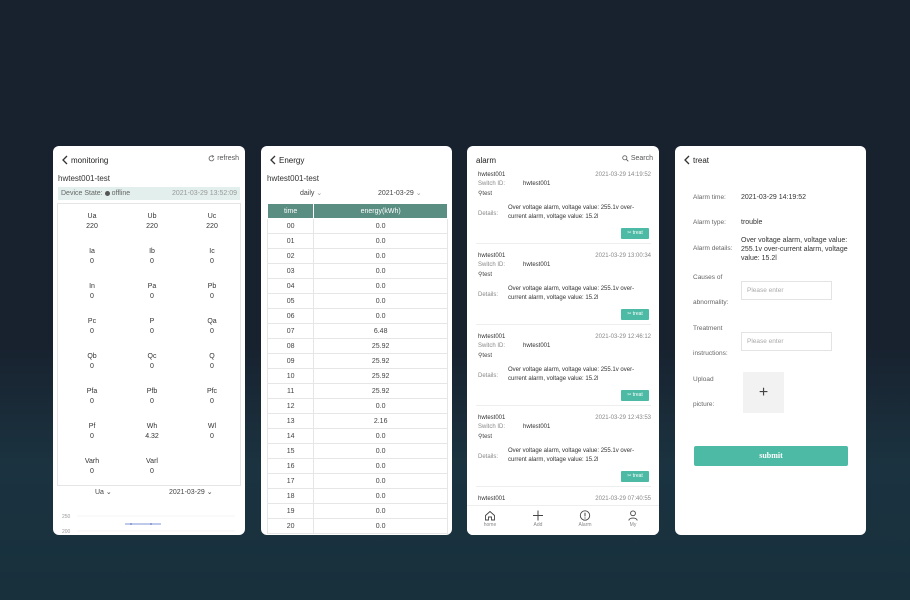 The width and height of the screenshot is (910, 600). What do you see at coordinates (563, 370) in the screenshot?
I see `list-item: hwtest001 2021-03-29 12:46:12 Switch ID` at bounding box center [563, 370].